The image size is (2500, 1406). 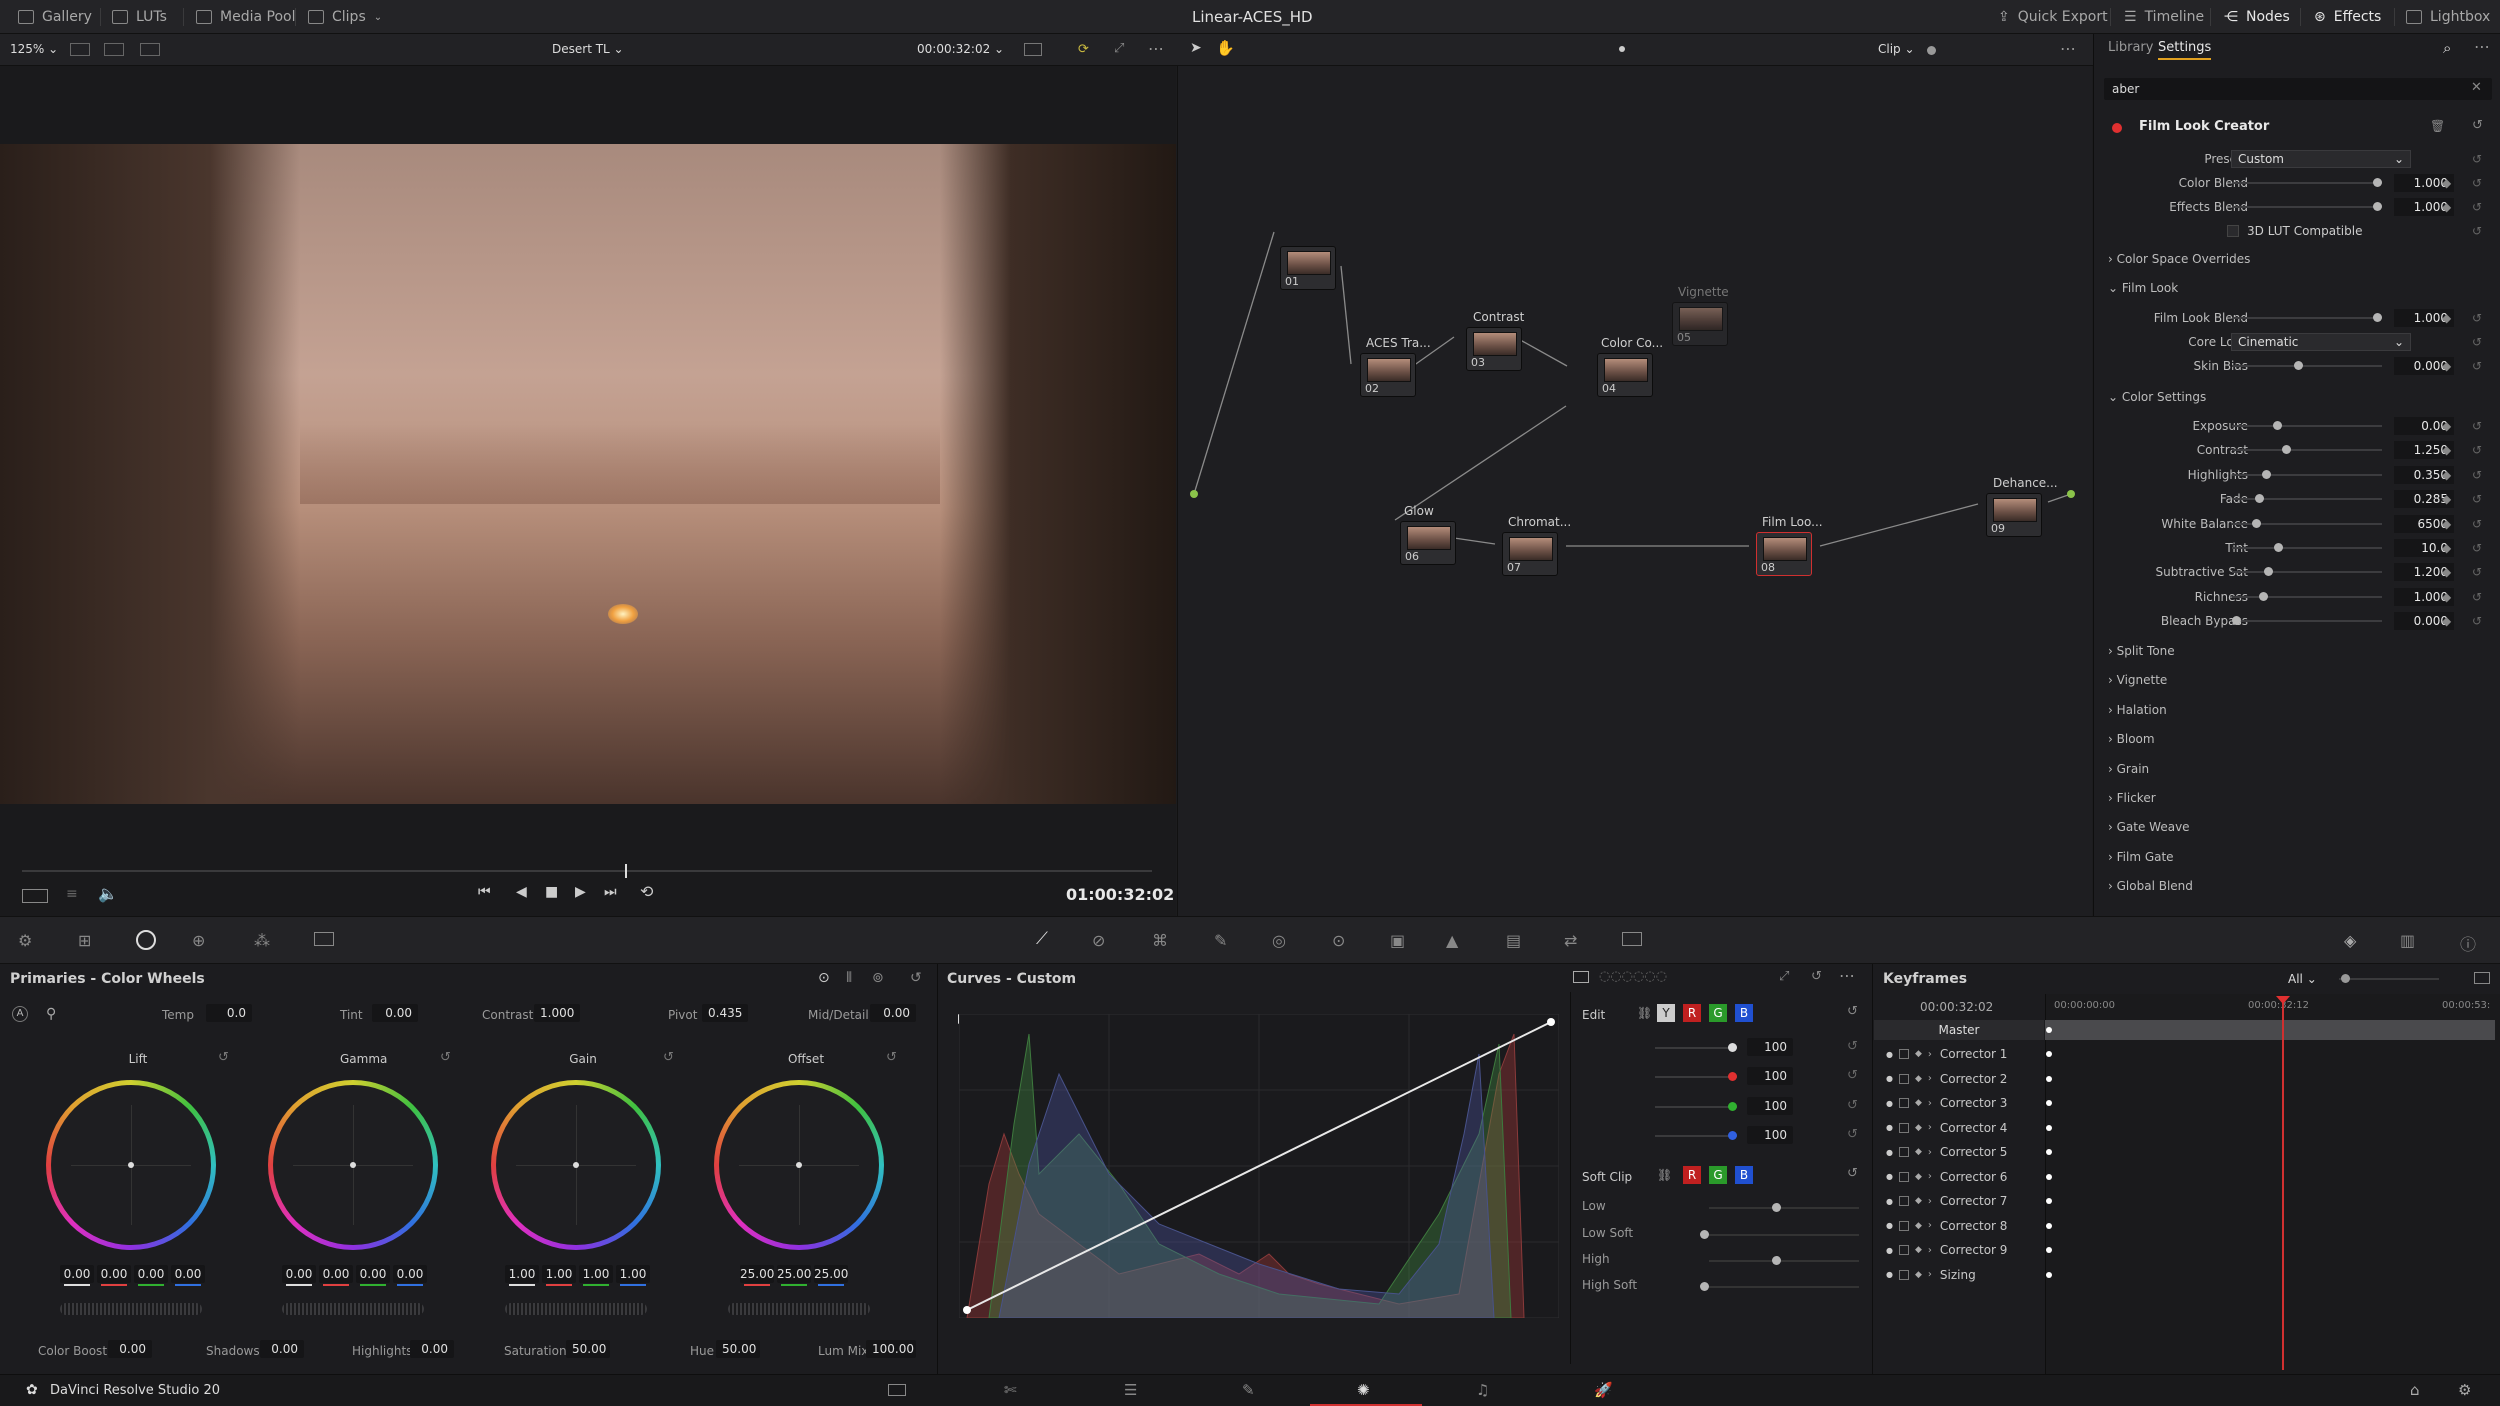 What do you see at coordinates (345, 17) in the screenshot?
I see `clips-button: Clips ⌄` at bounding box center [345, 17].